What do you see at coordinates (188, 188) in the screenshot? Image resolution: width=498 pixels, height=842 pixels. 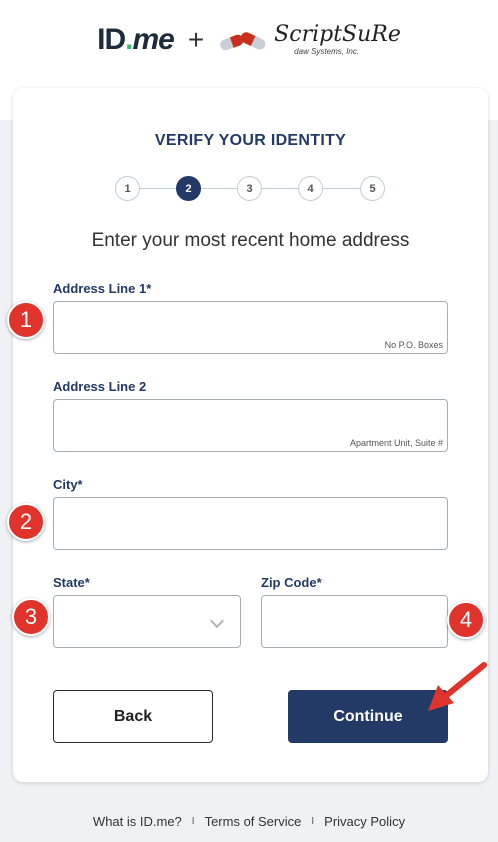 I see `step-2-active: 2` at bounding box center [188, 188].